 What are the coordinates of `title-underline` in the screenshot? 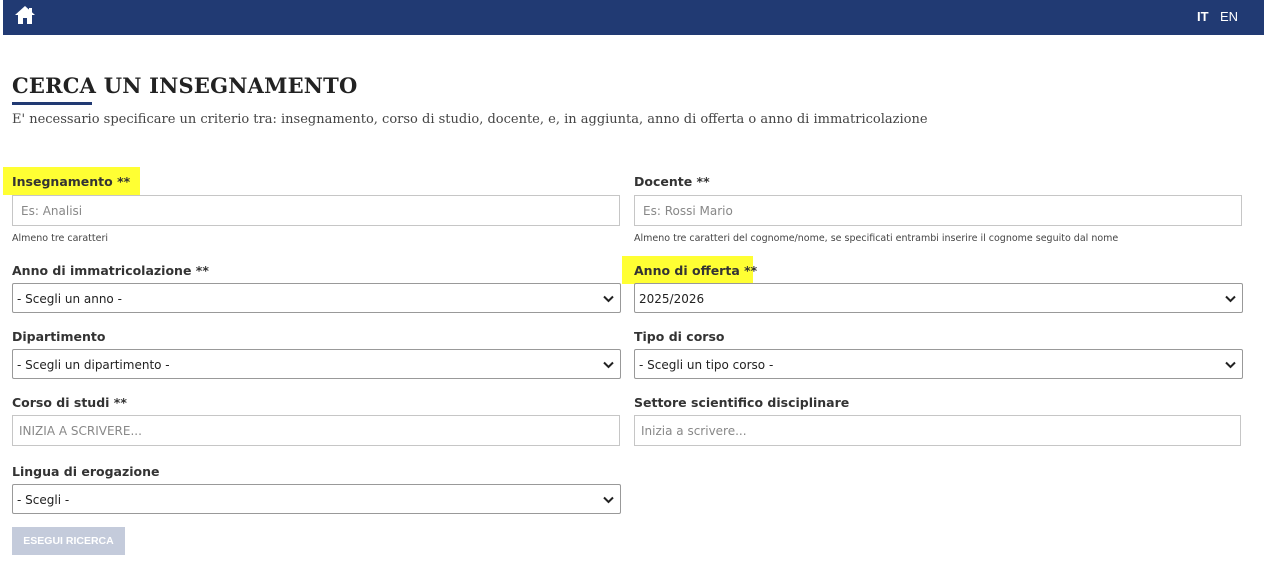 It's located at (52, 103).